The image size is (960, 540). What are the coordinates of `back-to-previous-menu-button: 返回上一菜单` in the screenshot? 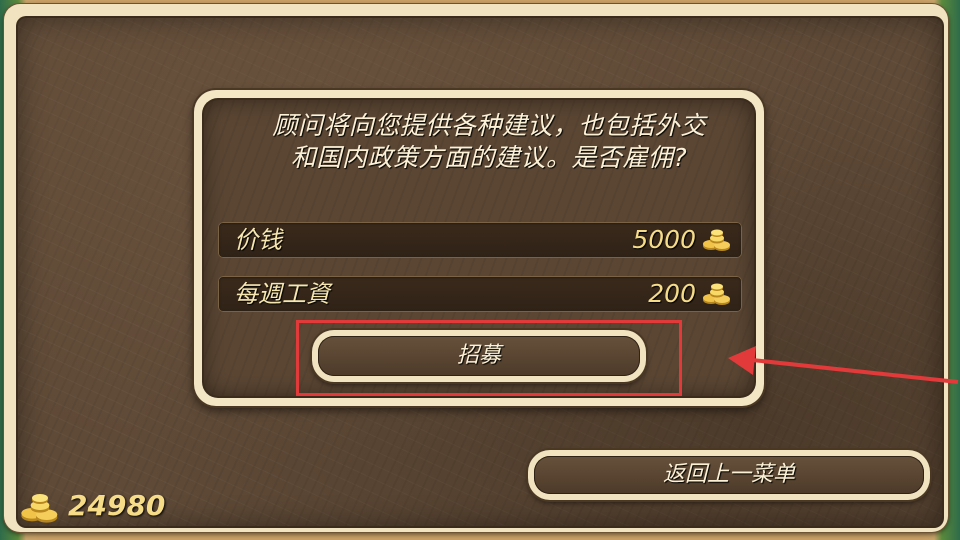 It's located at (729, 475).